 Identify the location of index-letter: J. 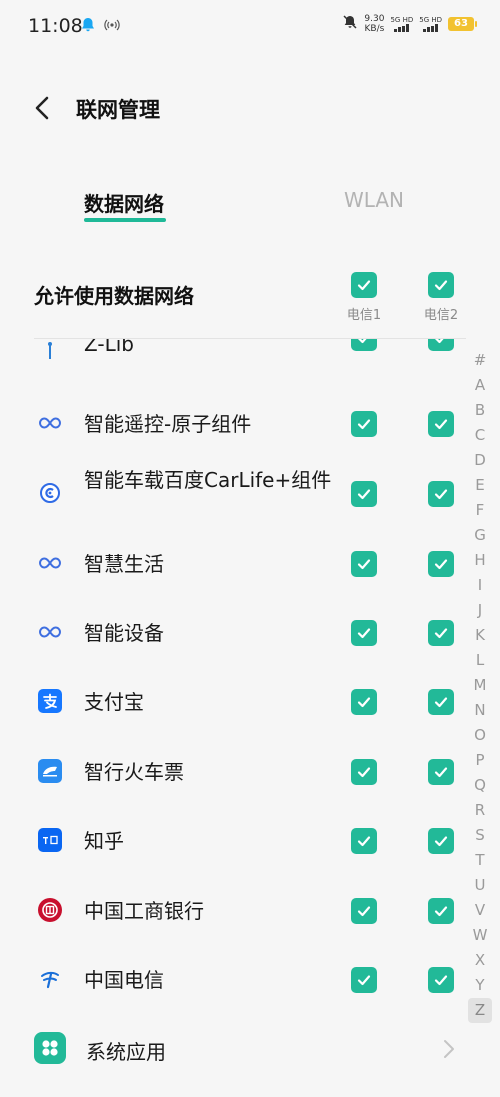
(480, 610).